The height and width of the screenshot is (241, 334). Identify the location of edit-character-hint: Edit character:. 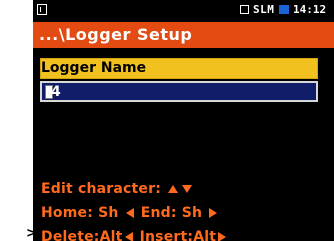
(117, 189).